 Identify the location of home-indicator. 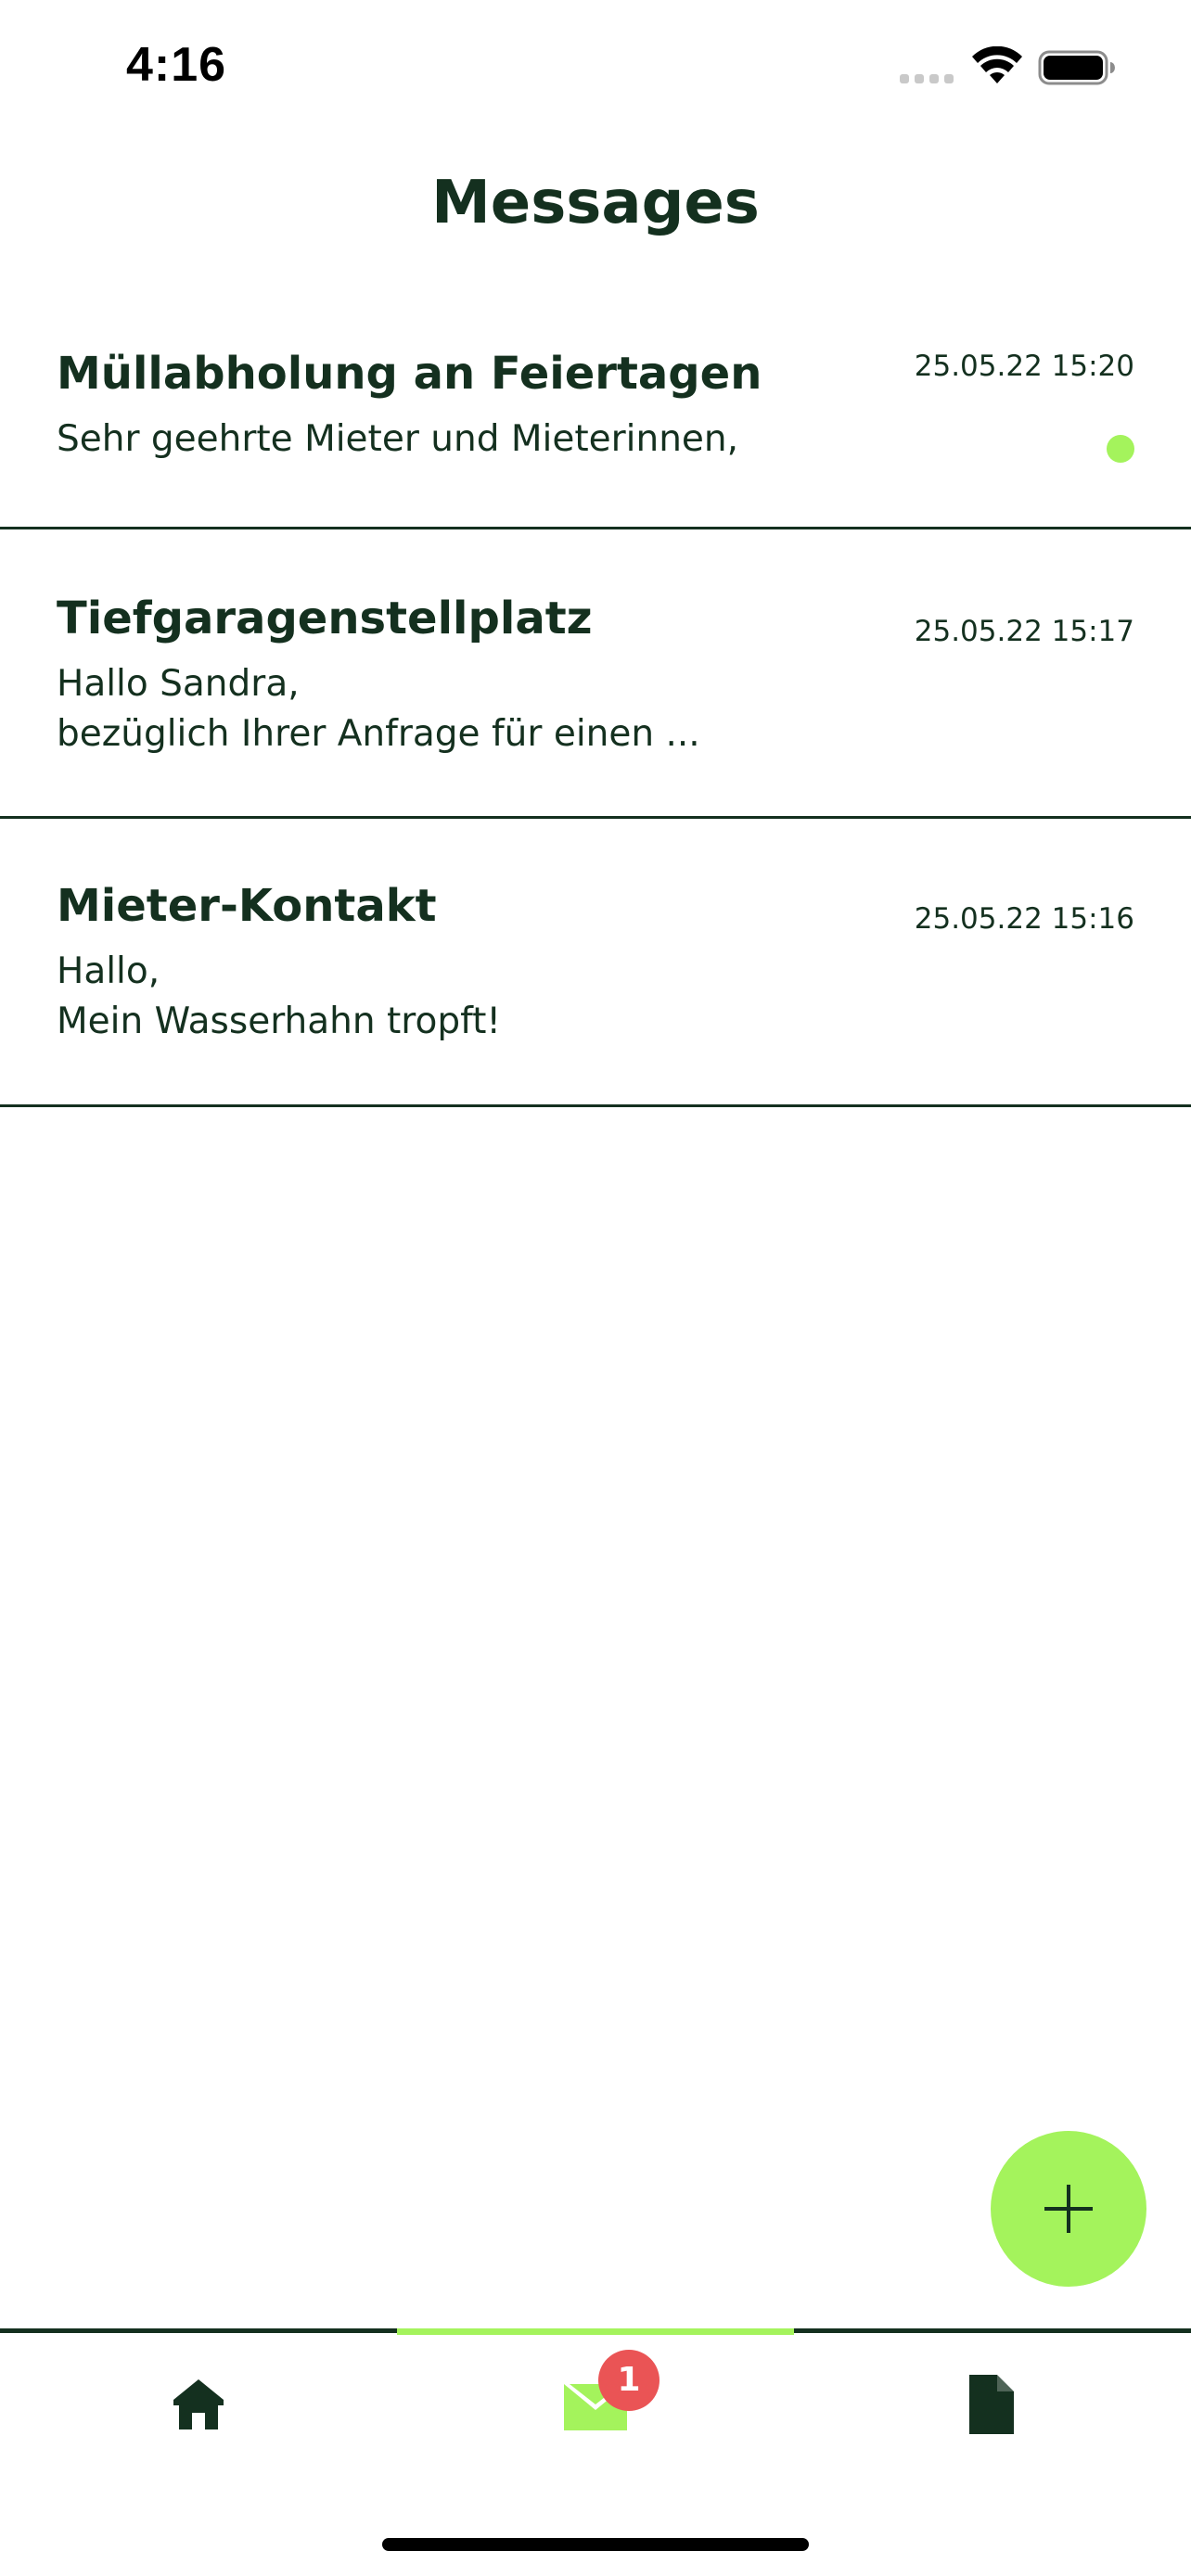
(595, 2544).